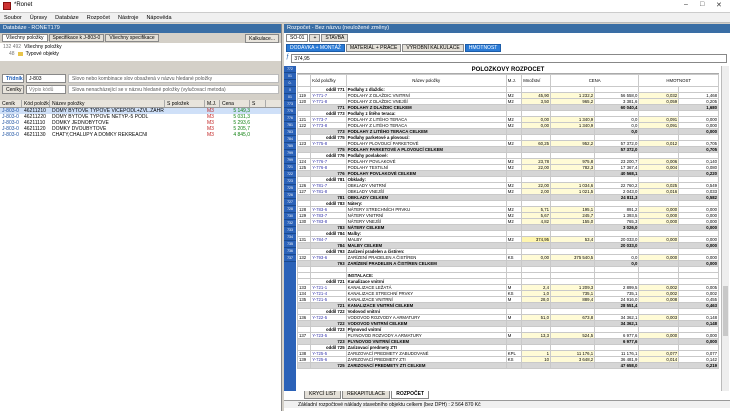 The width and height of the screenshot is (730, 411). I want to click on object-tab: SO-01, so click(297, 38).